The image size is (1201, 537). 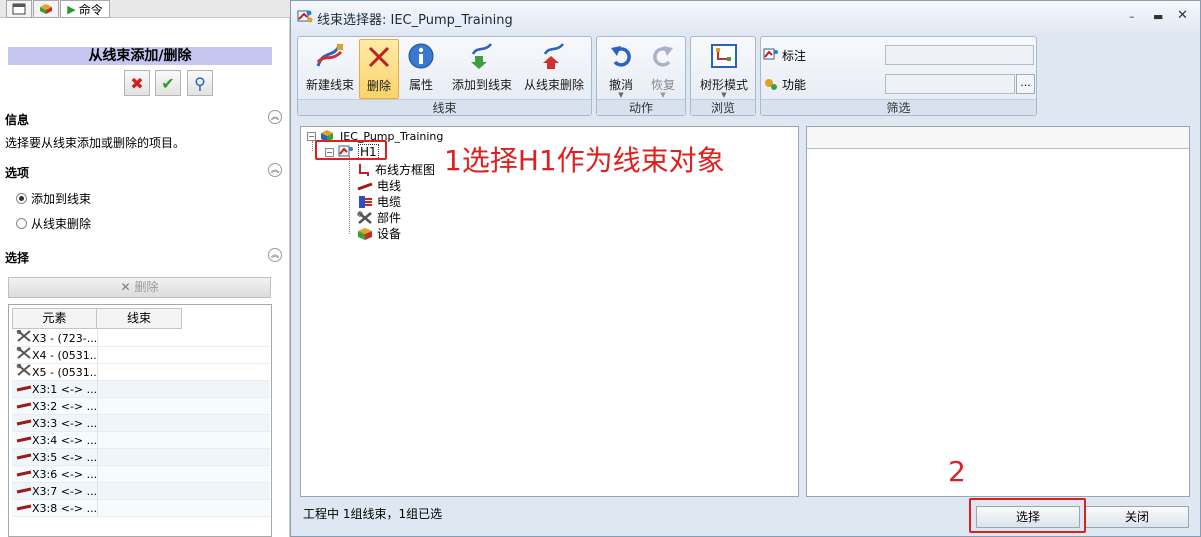 What do you see at coordinates (373, 514) in the screenshot?
I see `status-text: 工程中 1组线束，1组已选` at bounding box center [373, 514].